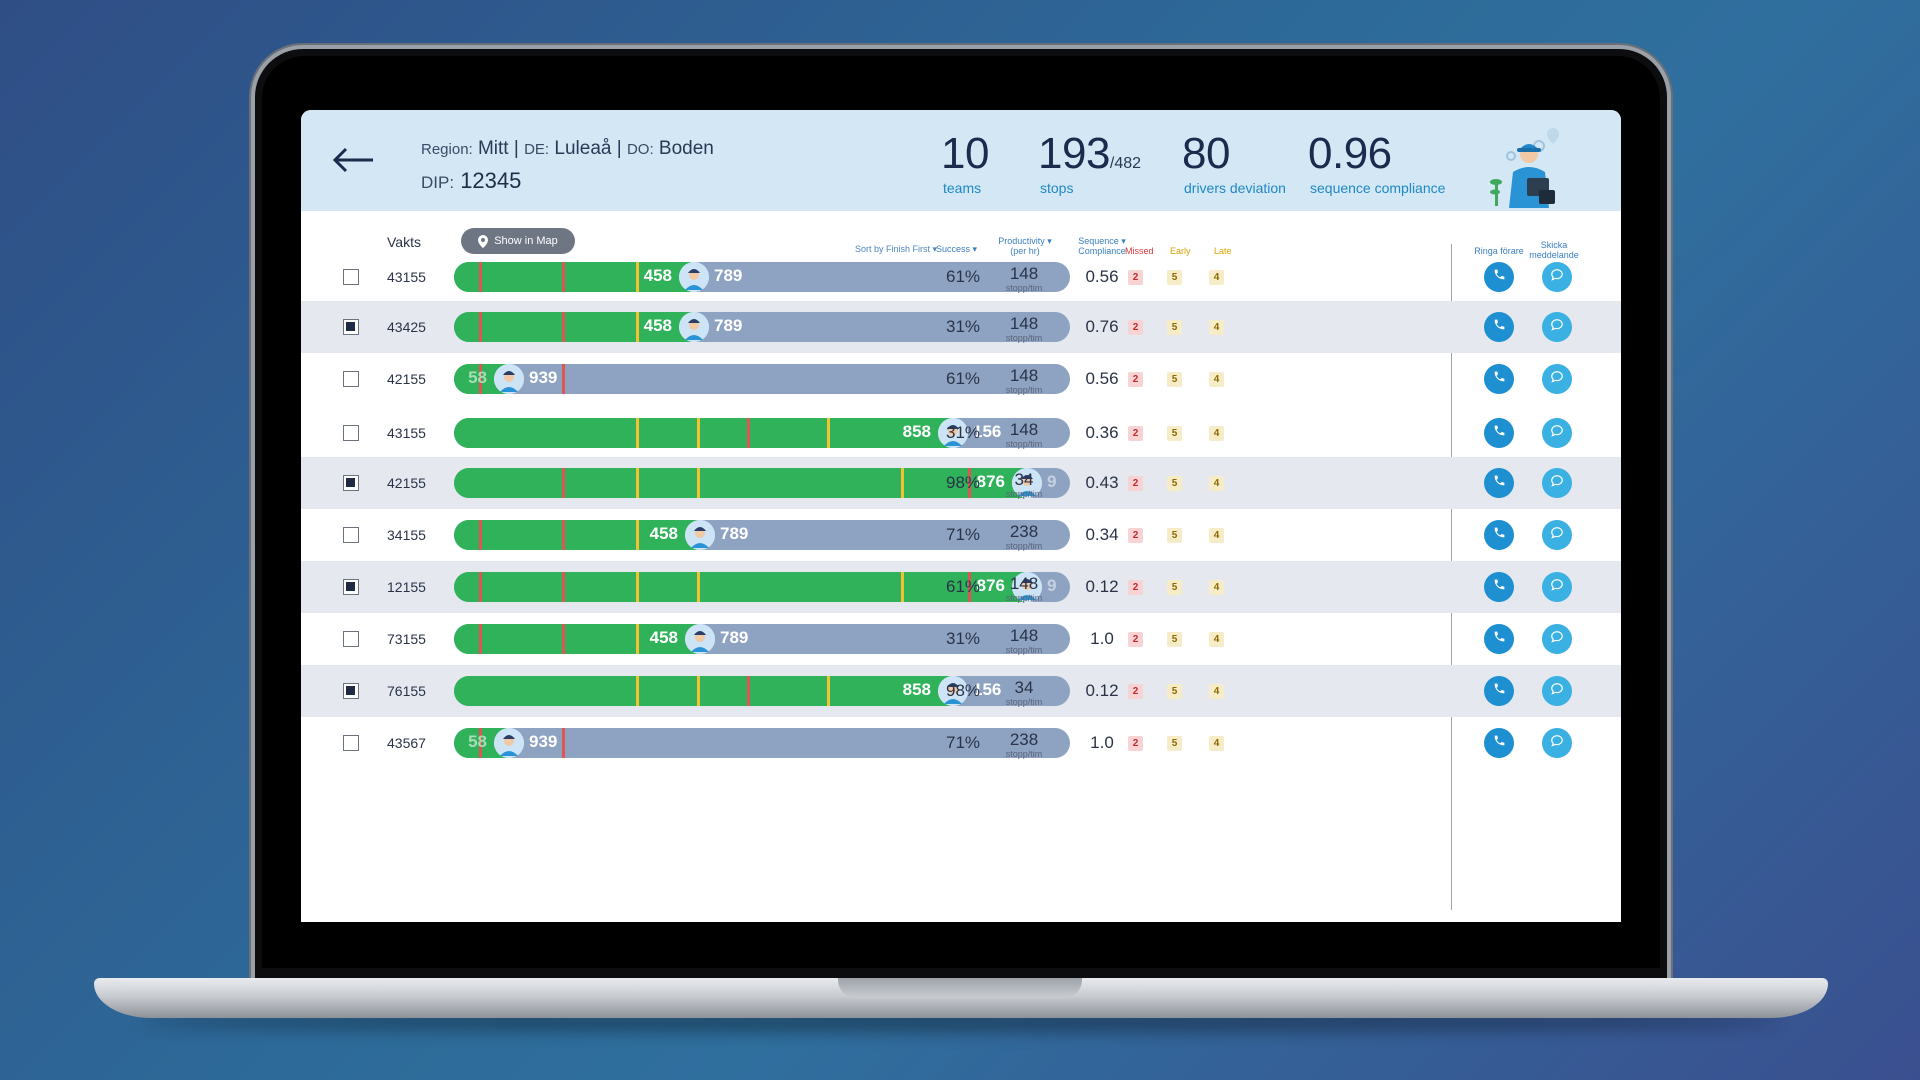  Describe the element at coordinates (965, 164) in the screenshot. I see `kpi-teams: 10 teams` at that location.